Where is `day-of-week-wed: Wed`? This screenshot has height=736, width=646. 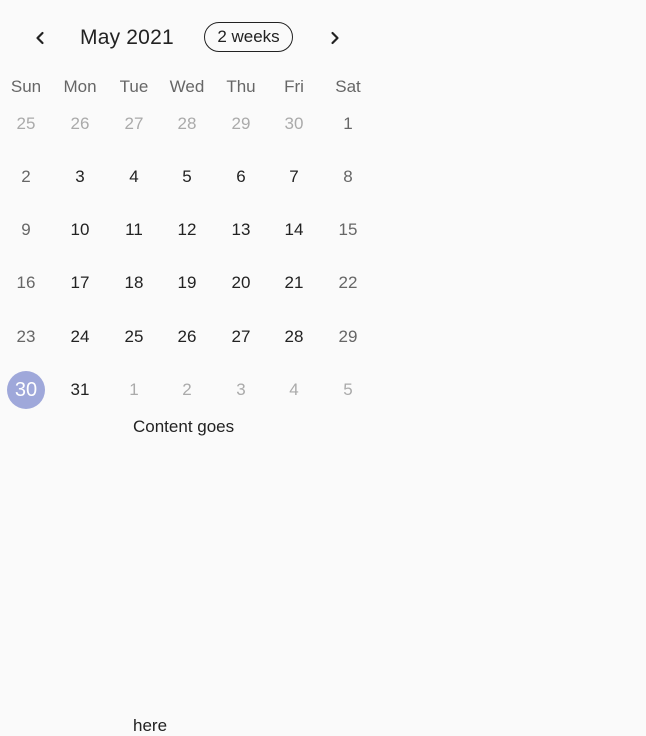
day-of-week-wed: Wed is located at coordinates (187, 86).